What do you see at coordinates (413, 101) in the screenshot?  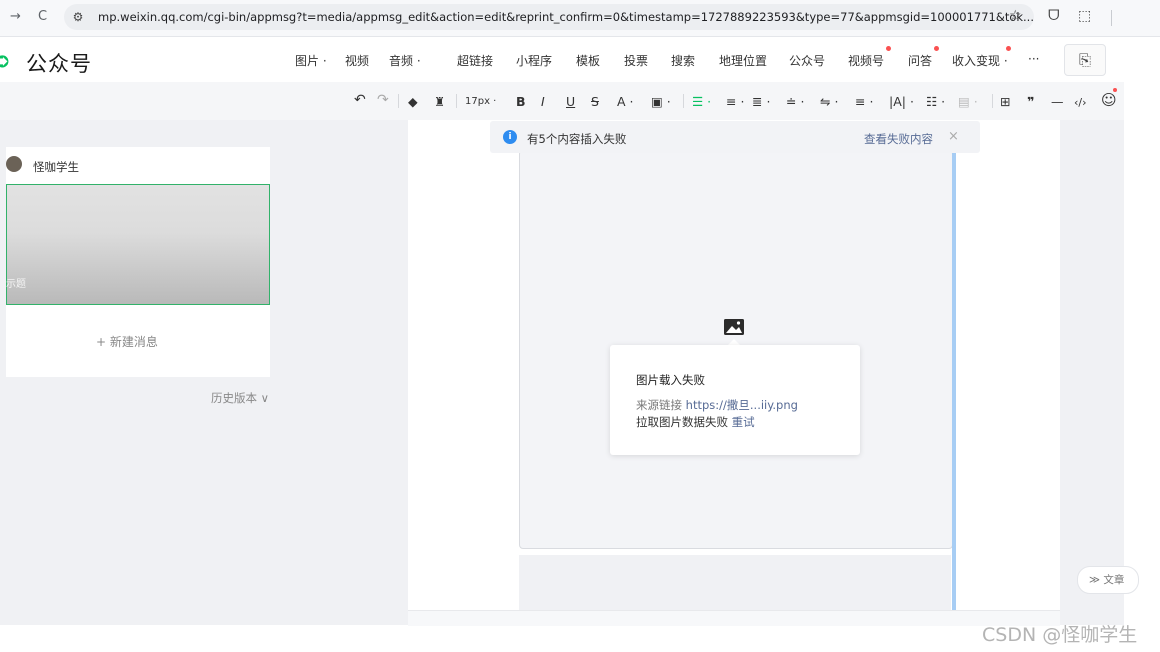 I see `eraser-icon: ◆` at bounding box center [413, 101].